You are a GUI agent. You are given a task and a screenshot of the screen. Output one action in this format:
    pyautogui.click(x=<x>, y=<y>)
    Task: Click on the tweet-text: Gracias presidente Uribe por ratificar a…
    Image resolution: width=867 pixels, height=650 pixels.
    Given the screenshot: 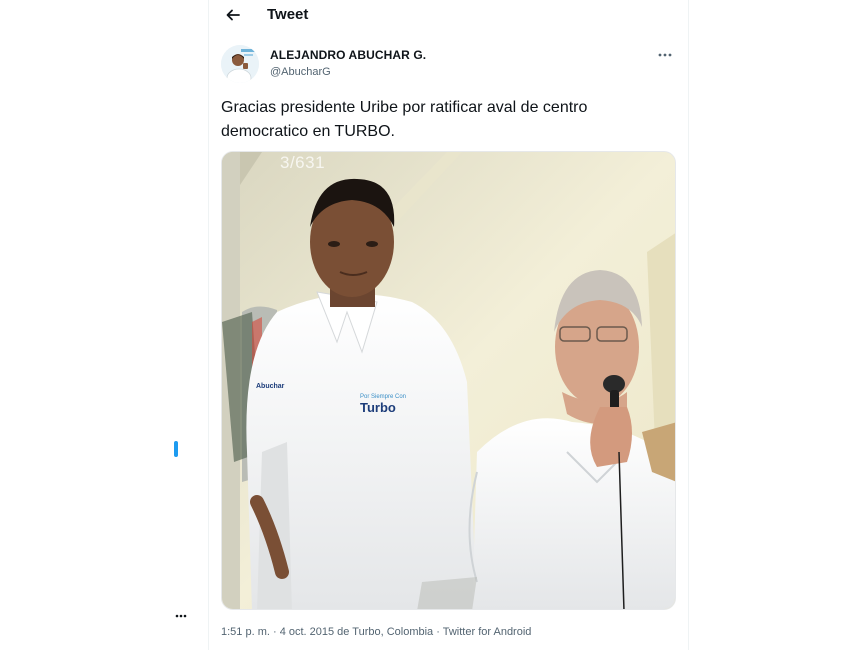 What is the action you would take?
    pyautogui.click(x=404, y=119)
    